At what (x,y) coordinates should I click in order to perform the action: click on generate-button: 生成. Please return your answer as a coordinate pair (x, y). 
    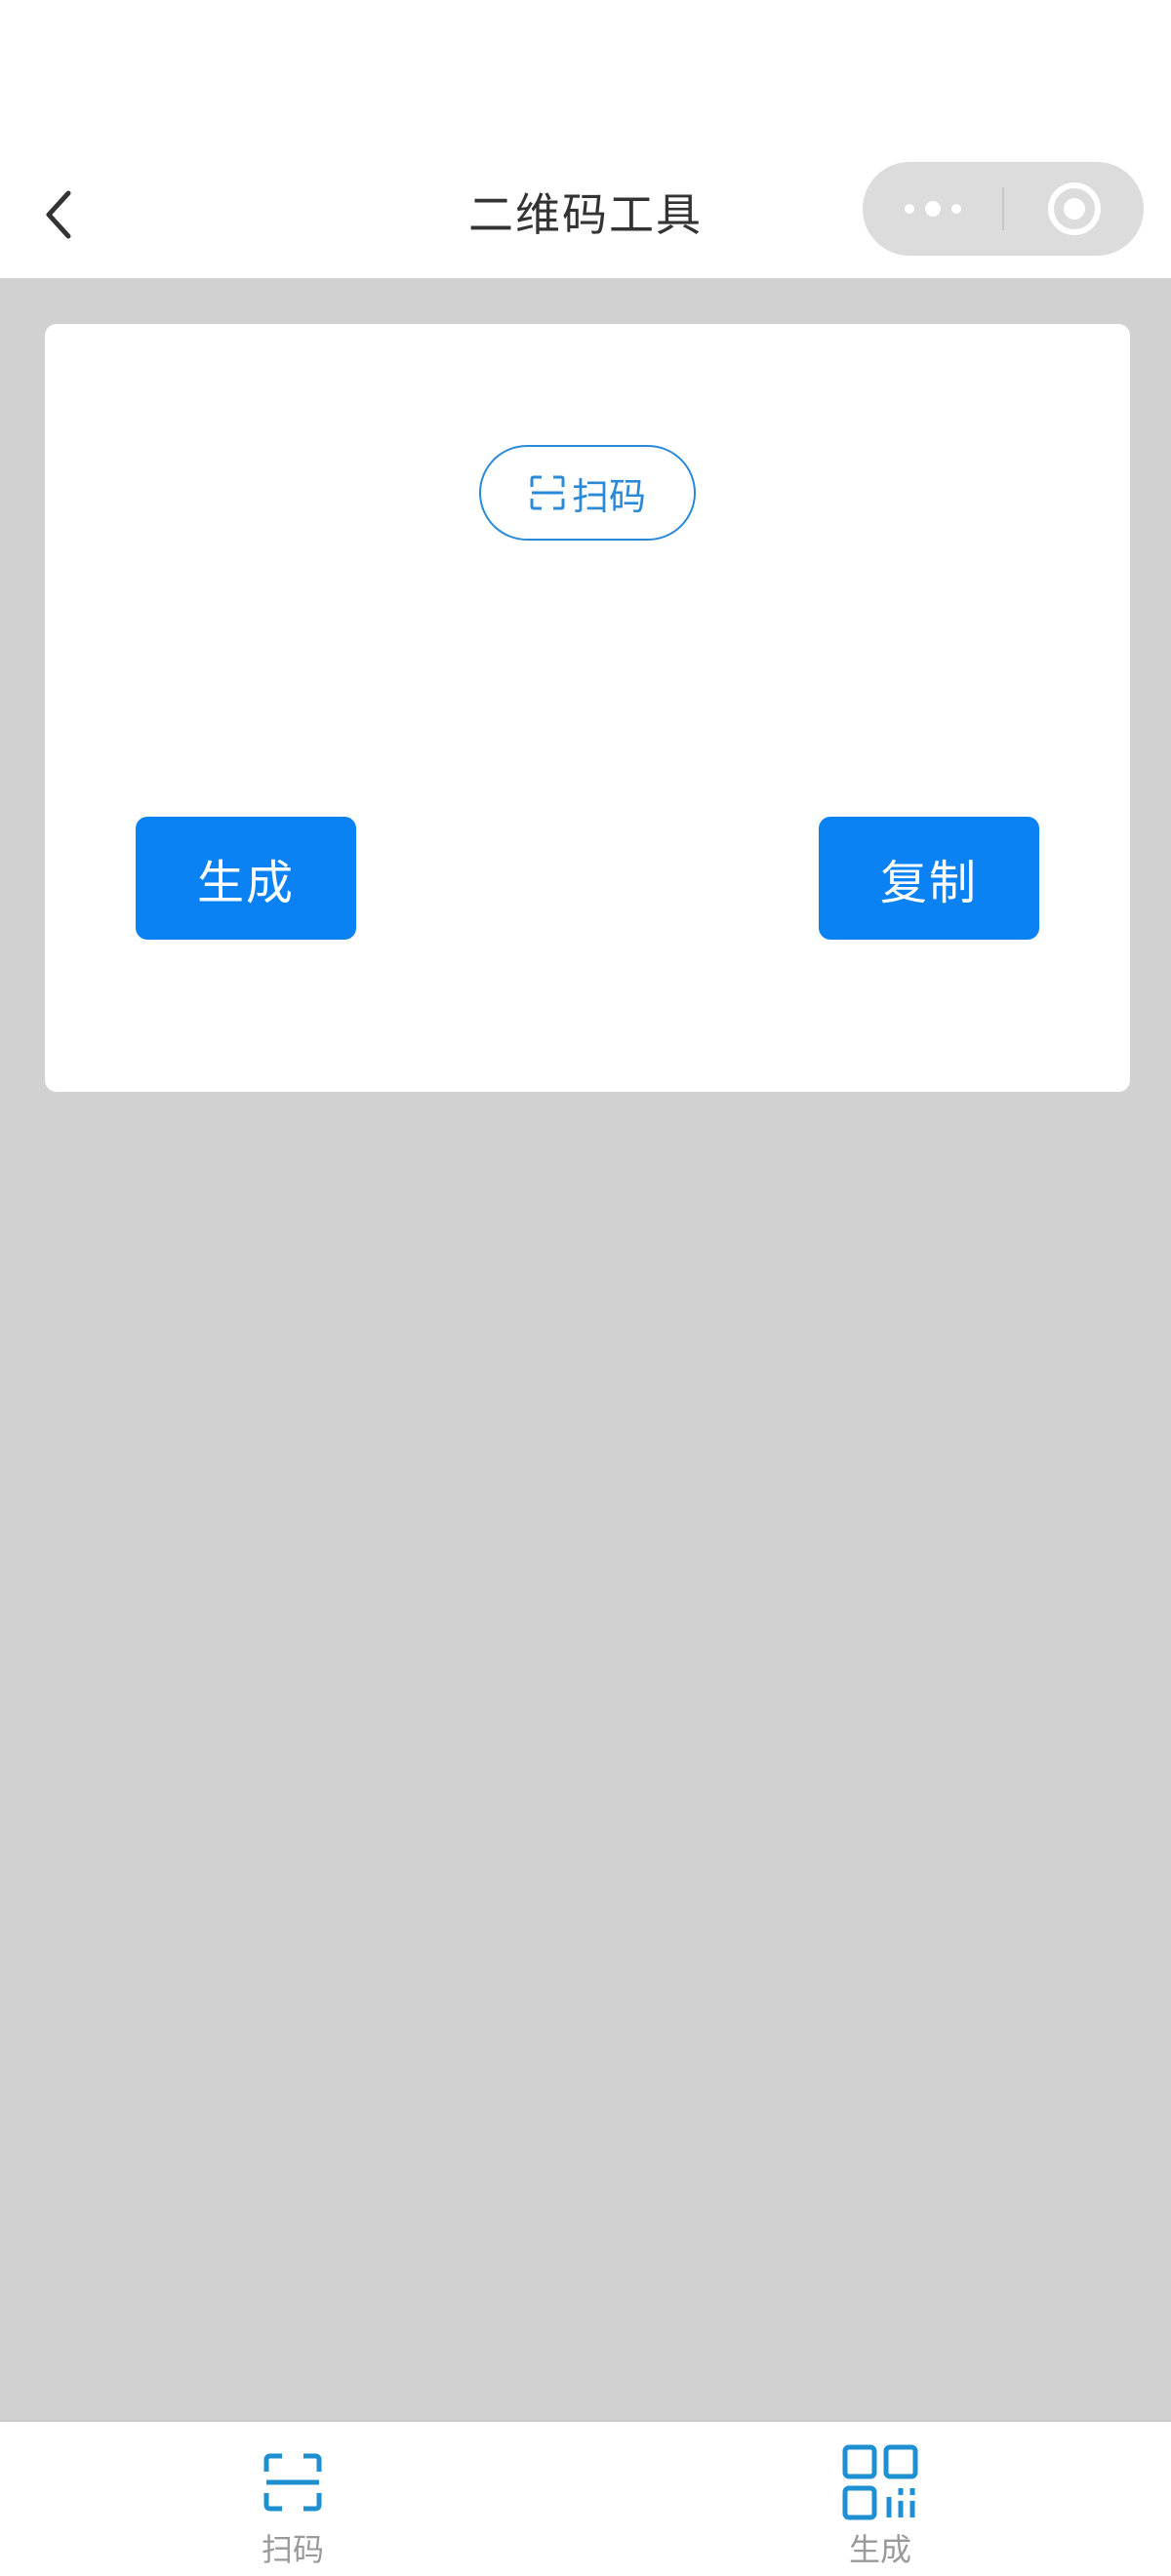
    Looking at the image, I should click on (246, 878).